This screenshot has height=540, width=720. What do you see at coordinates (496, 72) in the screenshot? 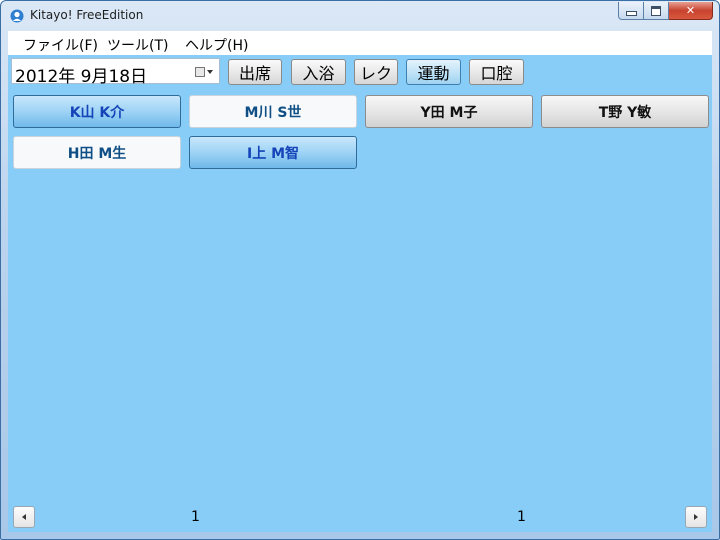
I see `oral-care-button: 口腔` at bounding box center [496, 72].